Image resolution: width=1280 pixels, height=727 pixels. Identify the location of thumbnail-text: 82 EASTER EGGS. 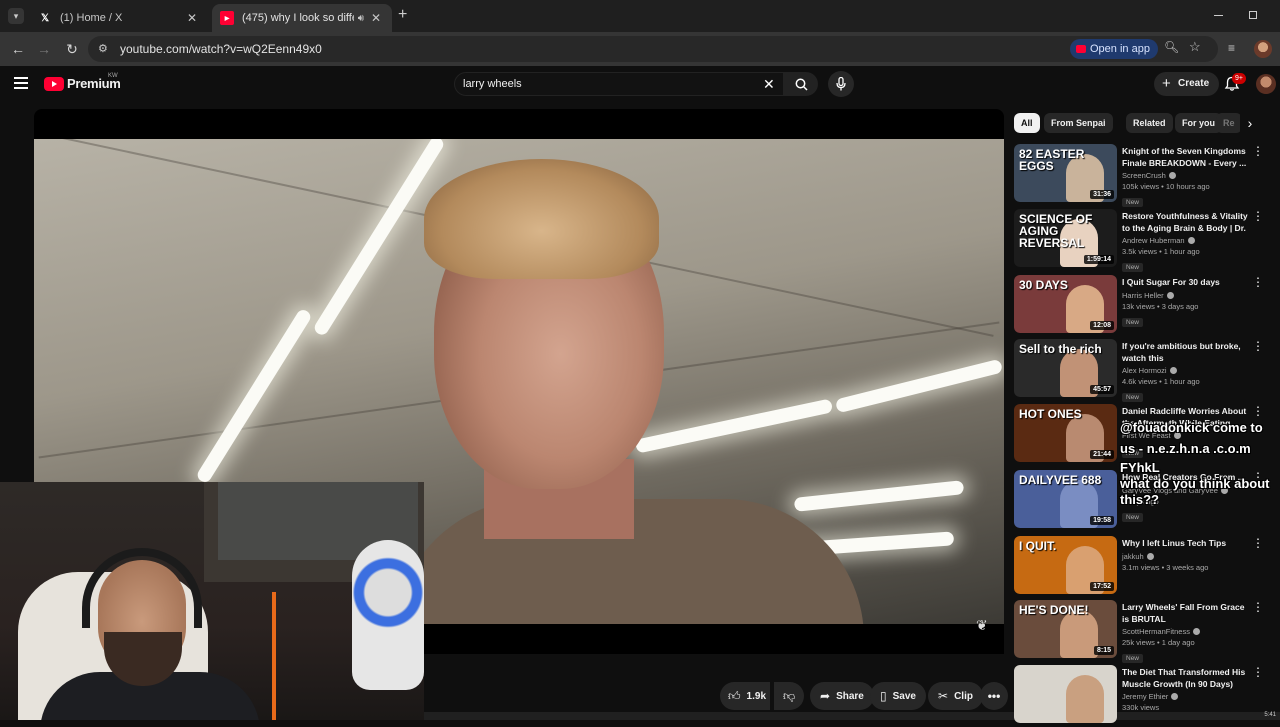
(1052, 160).